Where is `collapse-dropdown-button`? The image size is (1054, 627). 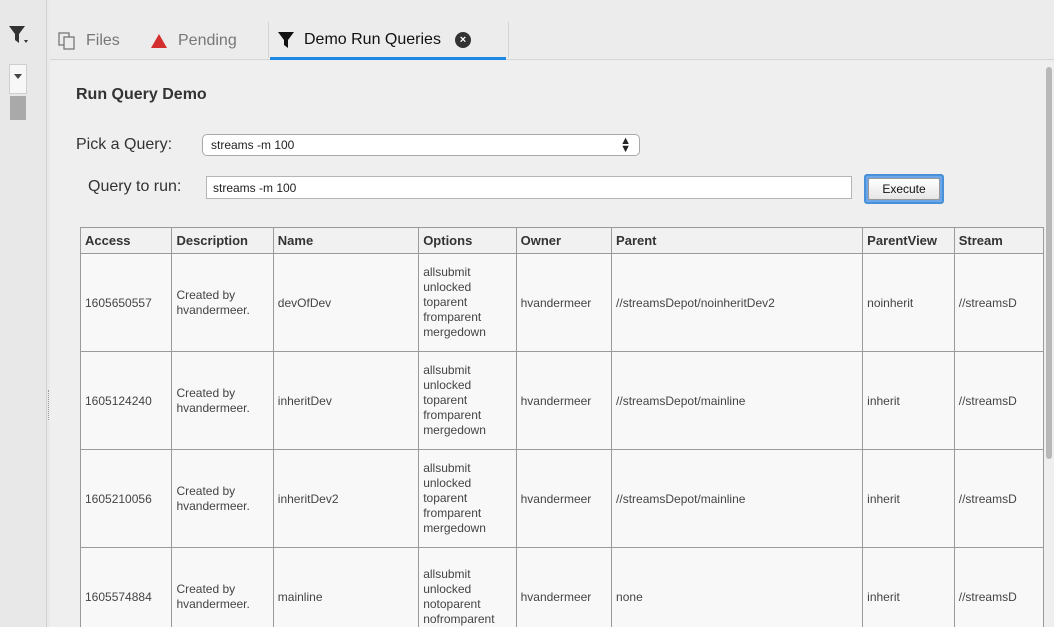 collapse-dropdown-button is located at coordinates (18, 79).